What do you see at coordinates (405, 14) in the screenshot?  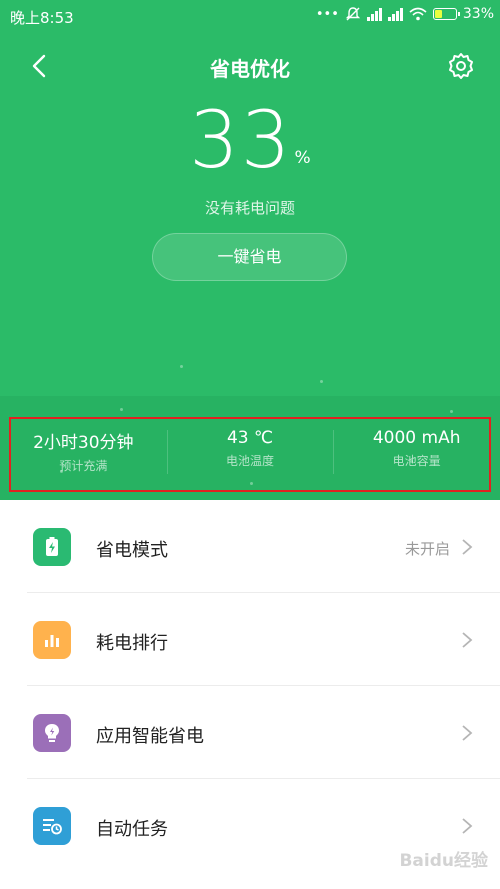 I see `status-icons: ••• 33%` at bounding box center [405, 14].